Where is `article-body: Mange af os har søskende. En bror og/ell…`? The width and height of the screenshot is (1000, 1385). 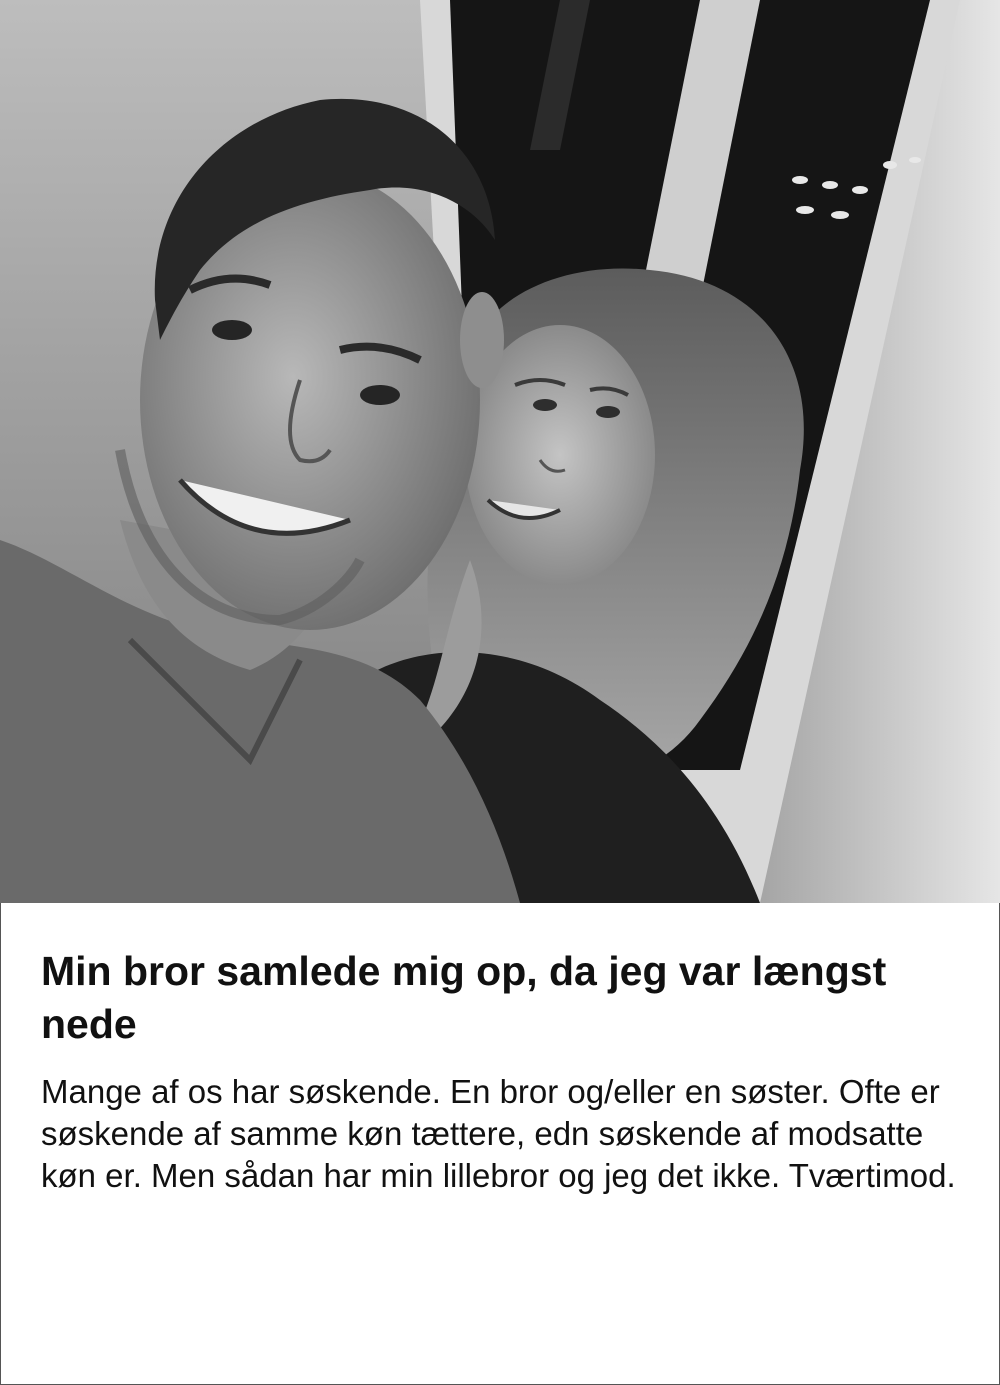
article-body: Mange af os har søskende. En bror og/ell… is located at coordinates (498, 1133).